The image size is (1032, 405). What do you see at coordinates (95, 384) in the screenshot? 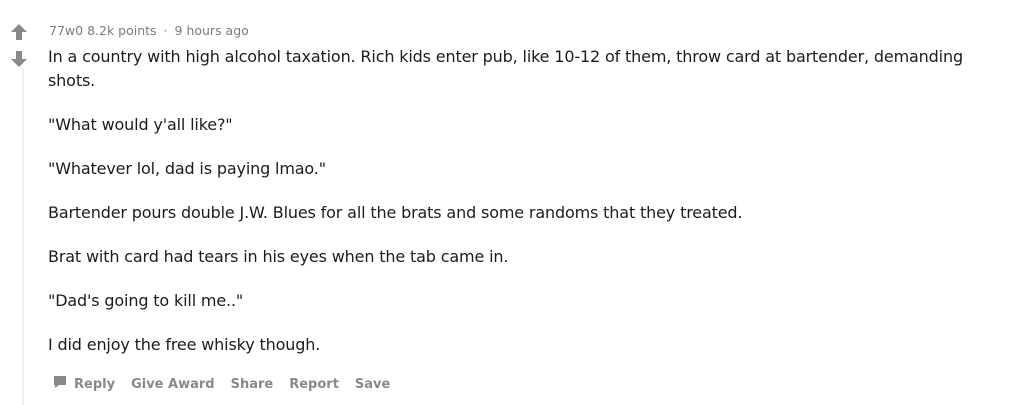
I see `reply-label: Reply` at bounding box center [95, 384].